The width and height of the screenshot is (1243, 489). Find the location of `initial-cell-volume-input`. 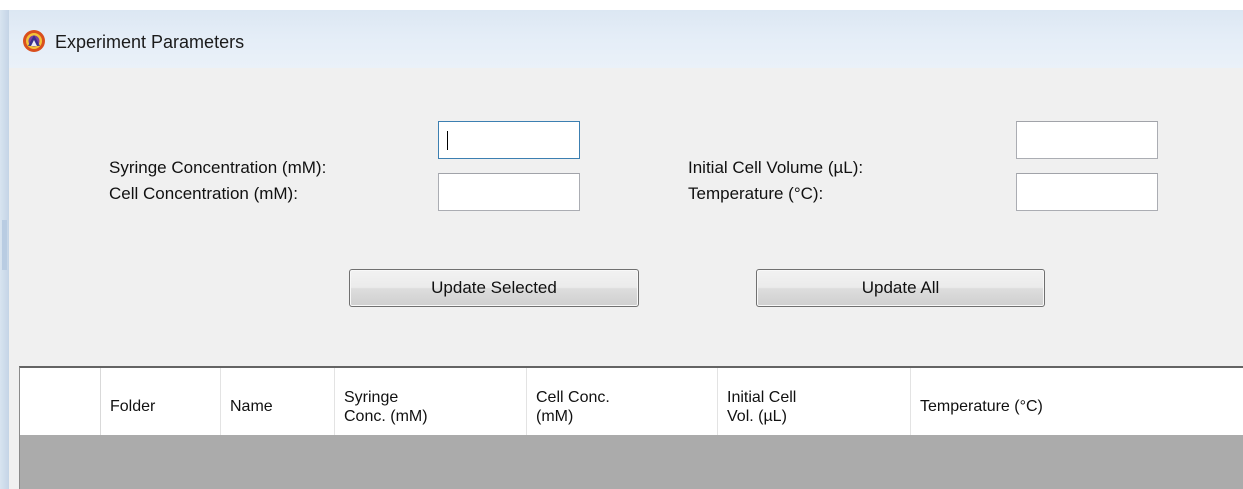

initial-cell-volume-input is located at coordinates (1087, 140).